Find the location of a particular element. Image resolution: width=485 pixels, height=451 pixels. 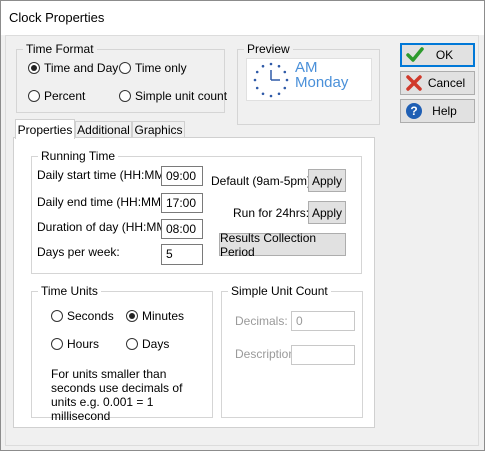

radio-percent: Percent is located at coordinates (56, 96).